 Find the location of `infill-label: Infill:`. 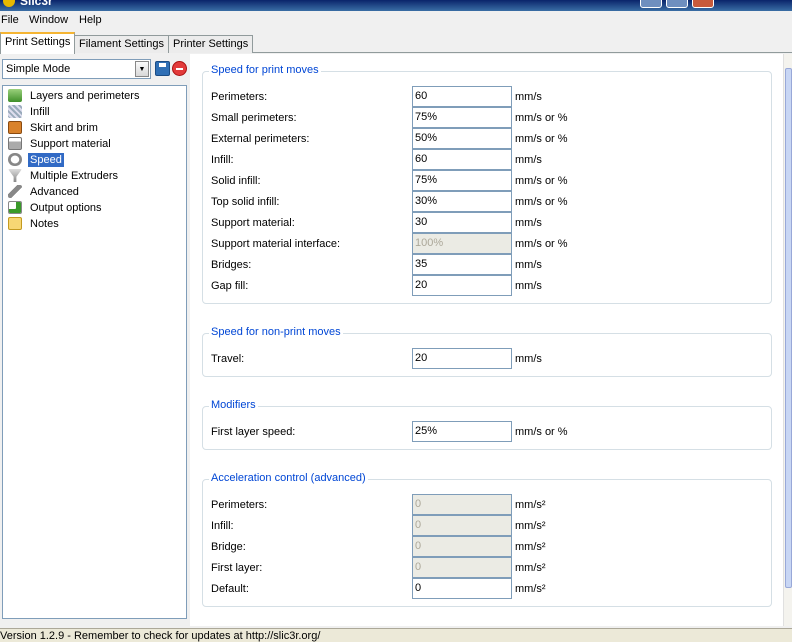

infill-label: Infill: is located at coordinates (222, 160).